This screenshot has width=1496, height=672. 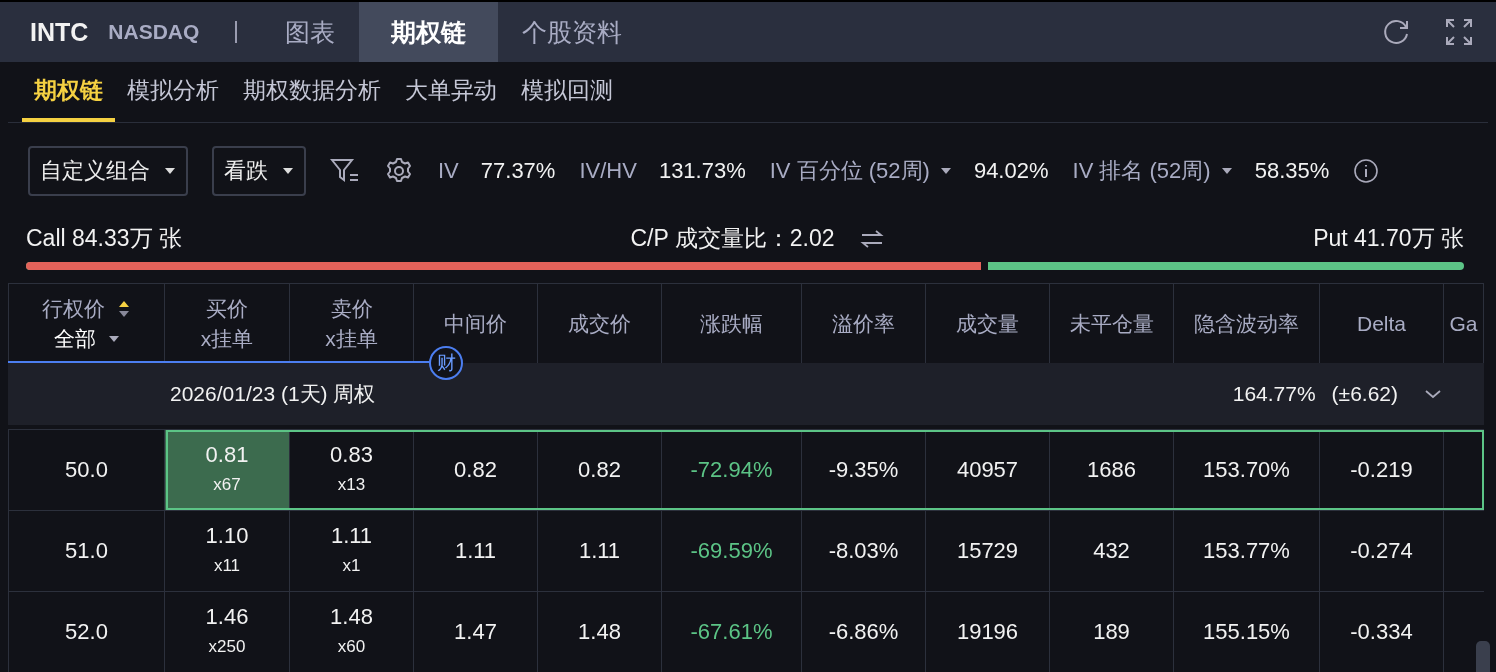 I want to click on ask-cell: 1.48 x60, so click(x=352, y=632).